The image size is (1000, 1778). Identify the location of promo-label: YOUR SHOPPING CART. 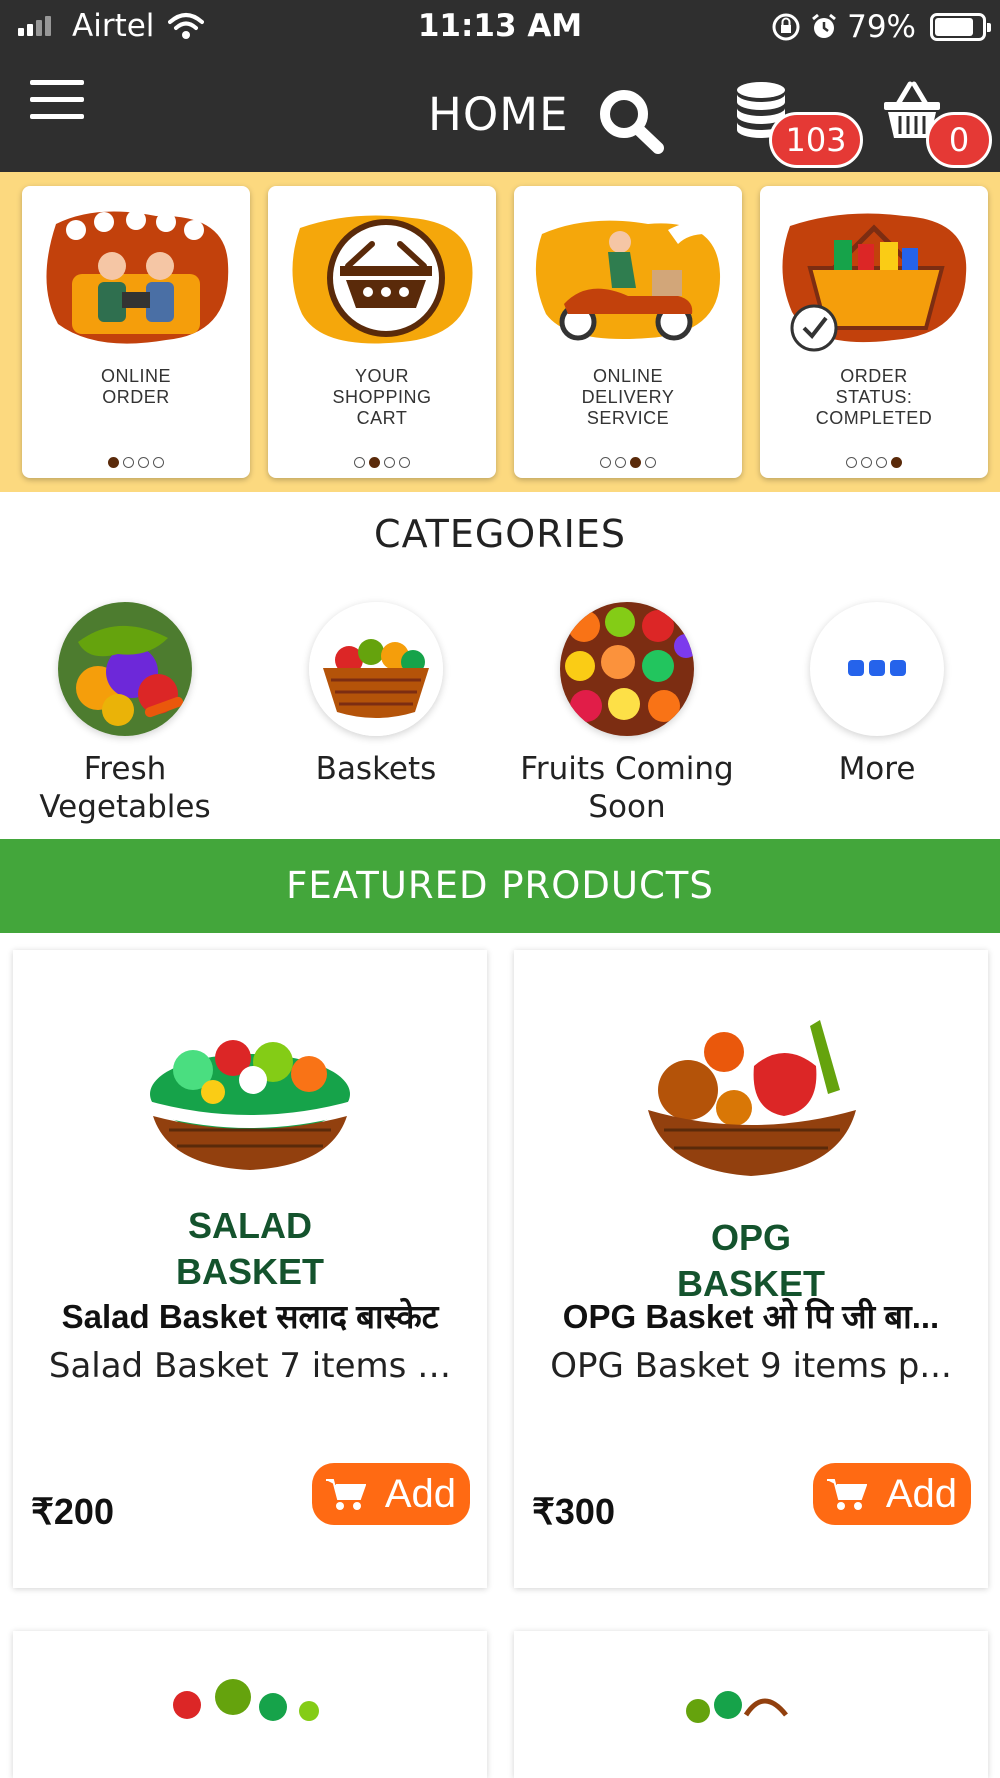
(382, 397).